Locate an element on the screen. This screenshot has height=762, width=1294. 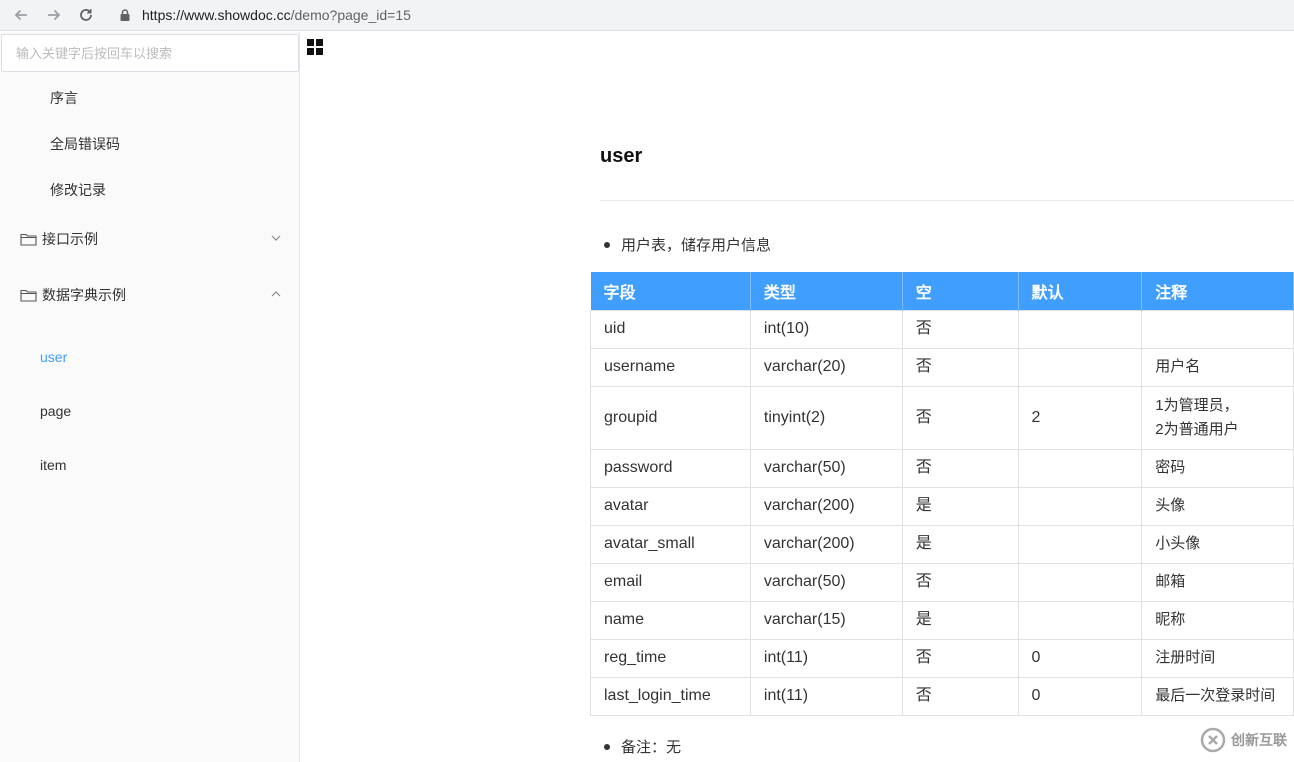
sidebar-item-user: user is located at coordinates (53, 357).